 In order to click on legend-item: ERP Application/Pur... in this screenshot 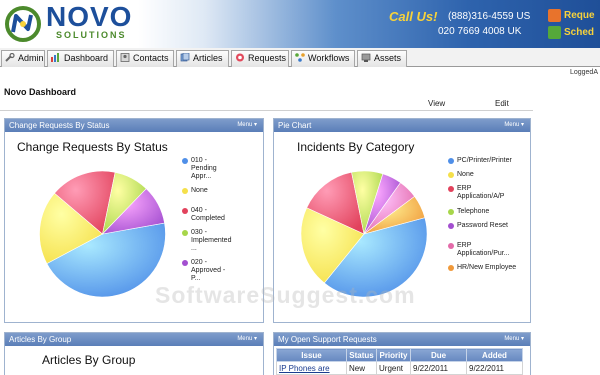, I will do `click(479, 250)`.